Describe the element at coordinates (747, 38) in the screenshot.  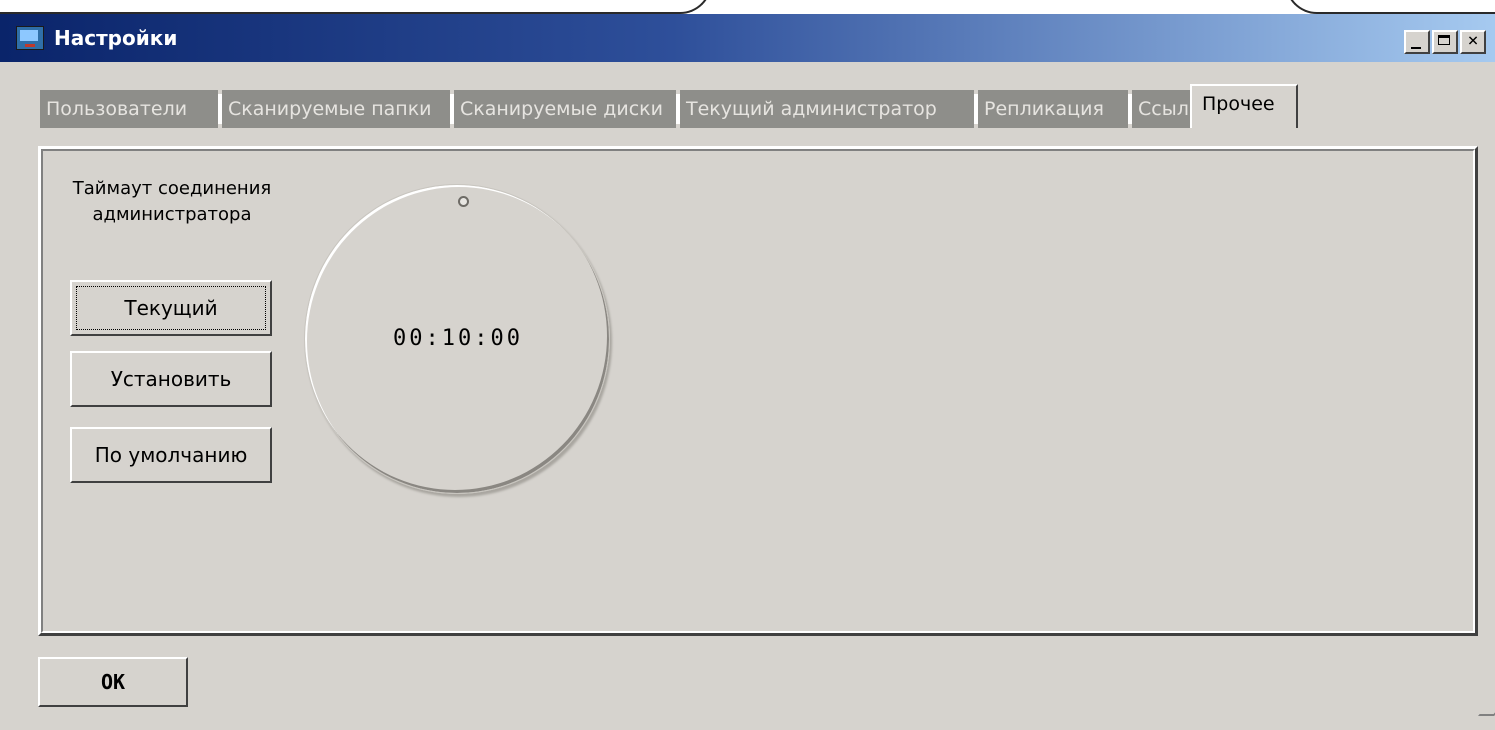
I see `title-bar: Настройки ×` at that location.